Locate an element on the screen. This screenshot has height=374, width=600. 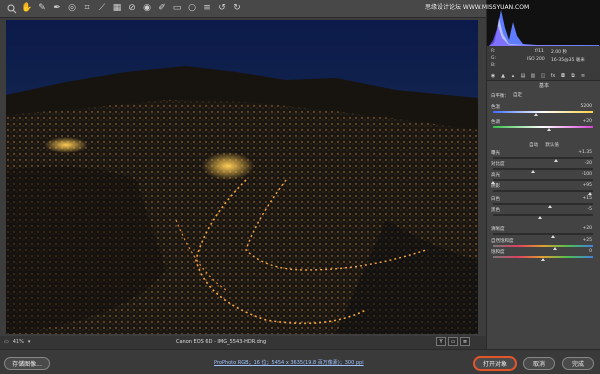
slider-value: +25 is located at coordinates (588, 240).